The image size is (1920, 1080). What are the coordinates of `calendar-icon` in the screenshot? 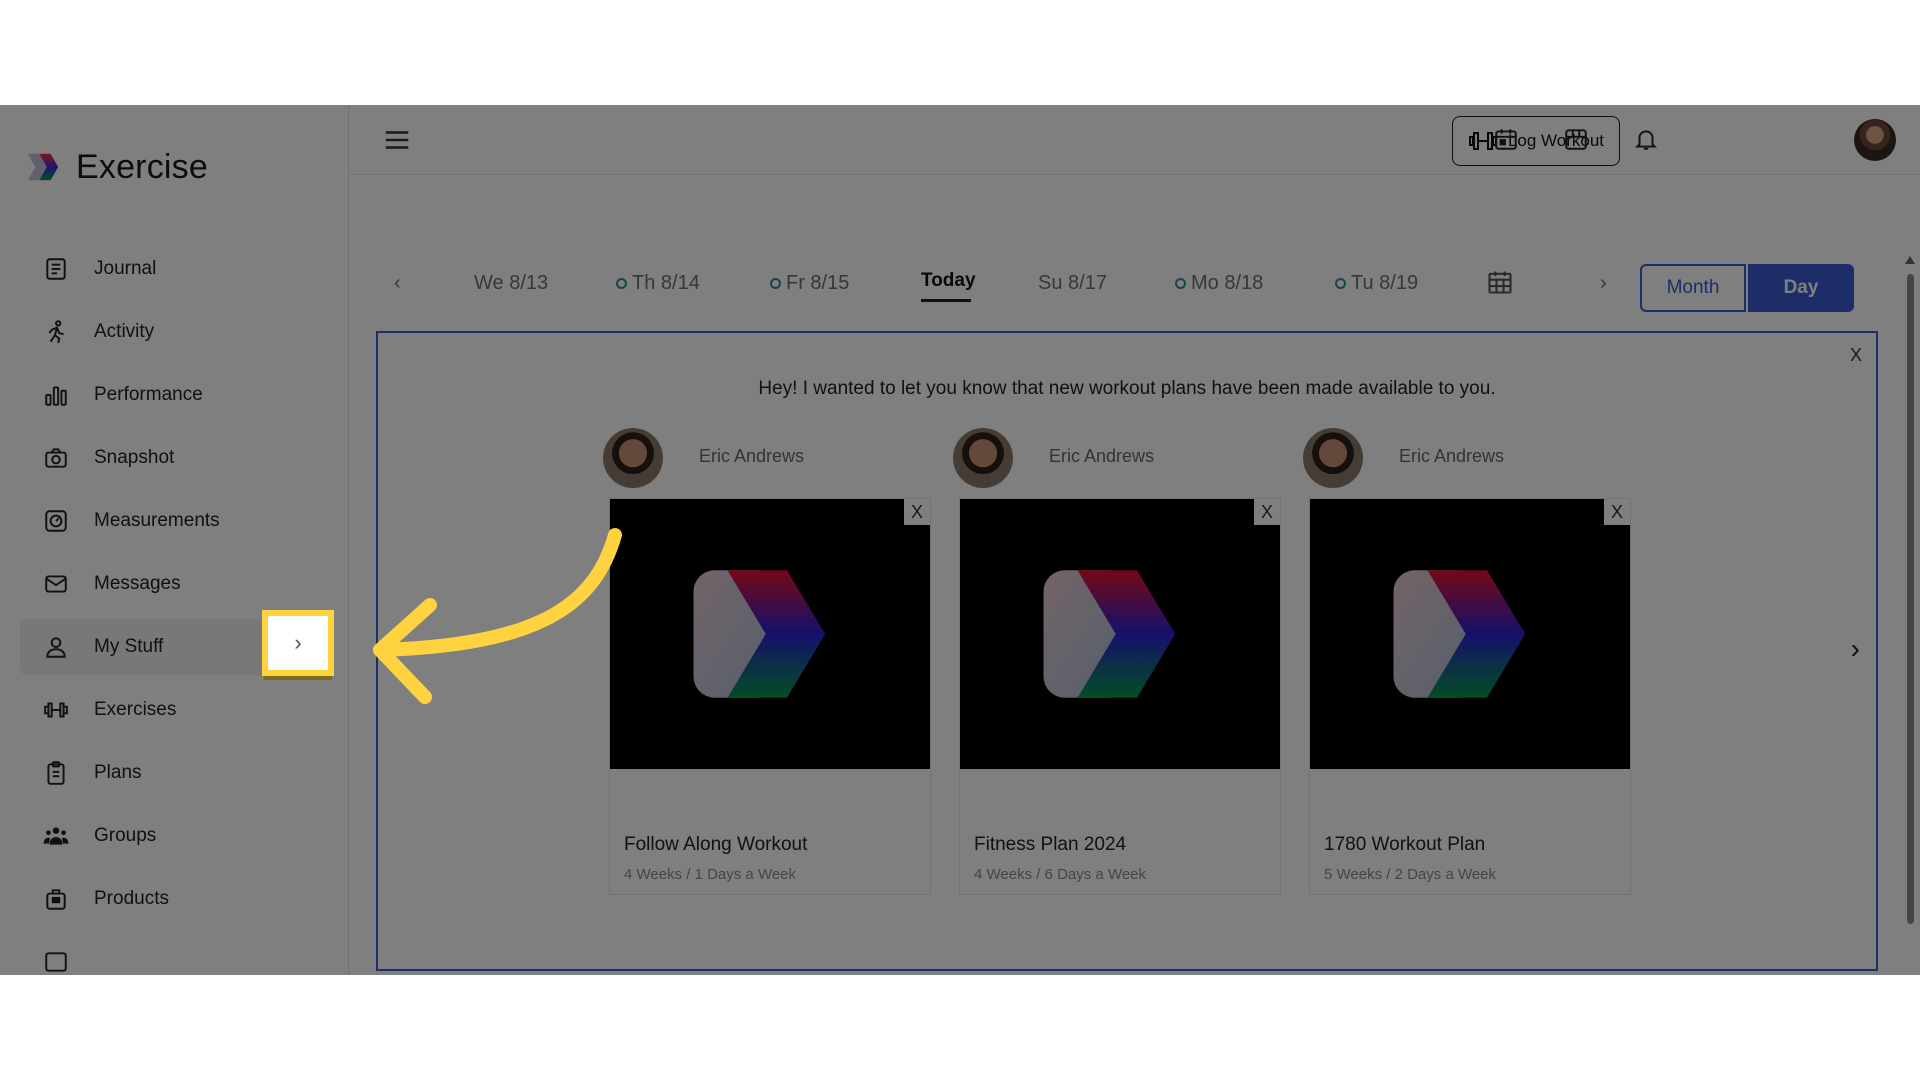 It's located at (1506, 139).